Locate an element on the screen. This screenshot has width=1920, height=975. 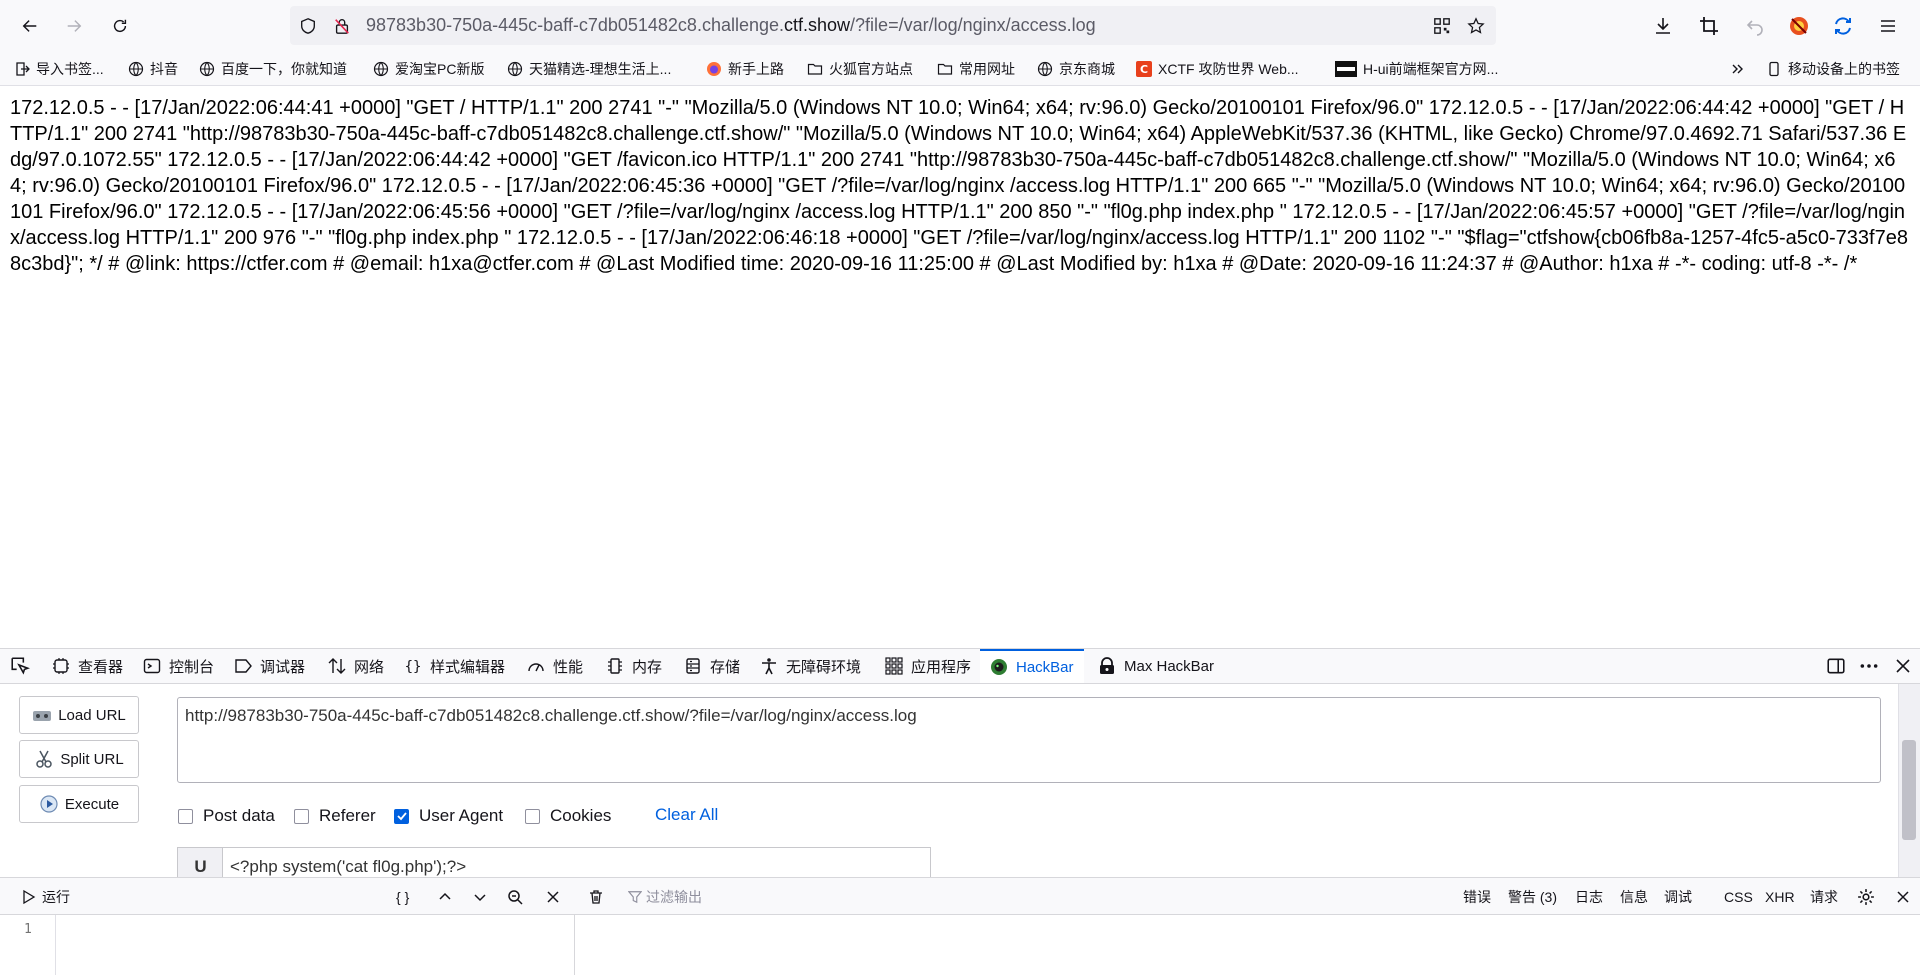
bookmarks-overflow-icon is located at coordinates (1738, 69).